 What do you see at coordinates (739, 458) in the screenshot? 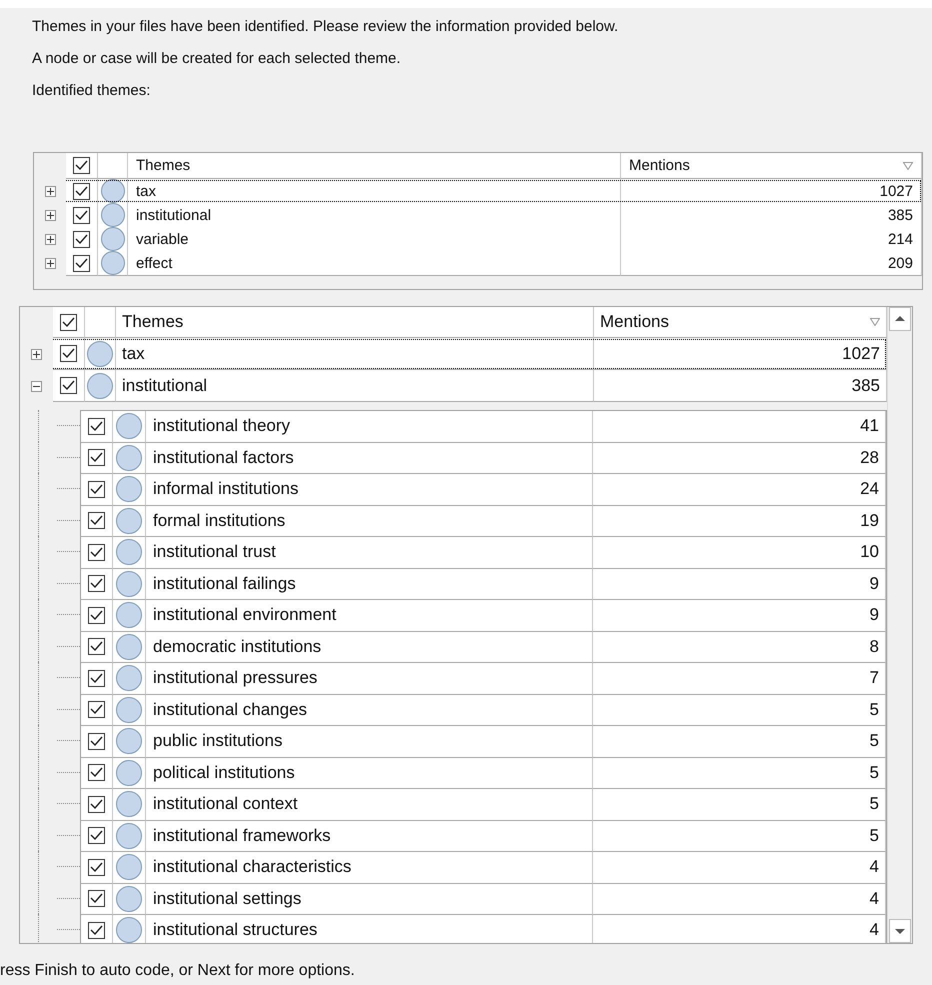
I see `mentions-cell: 28` at bounding box center [739, 458].